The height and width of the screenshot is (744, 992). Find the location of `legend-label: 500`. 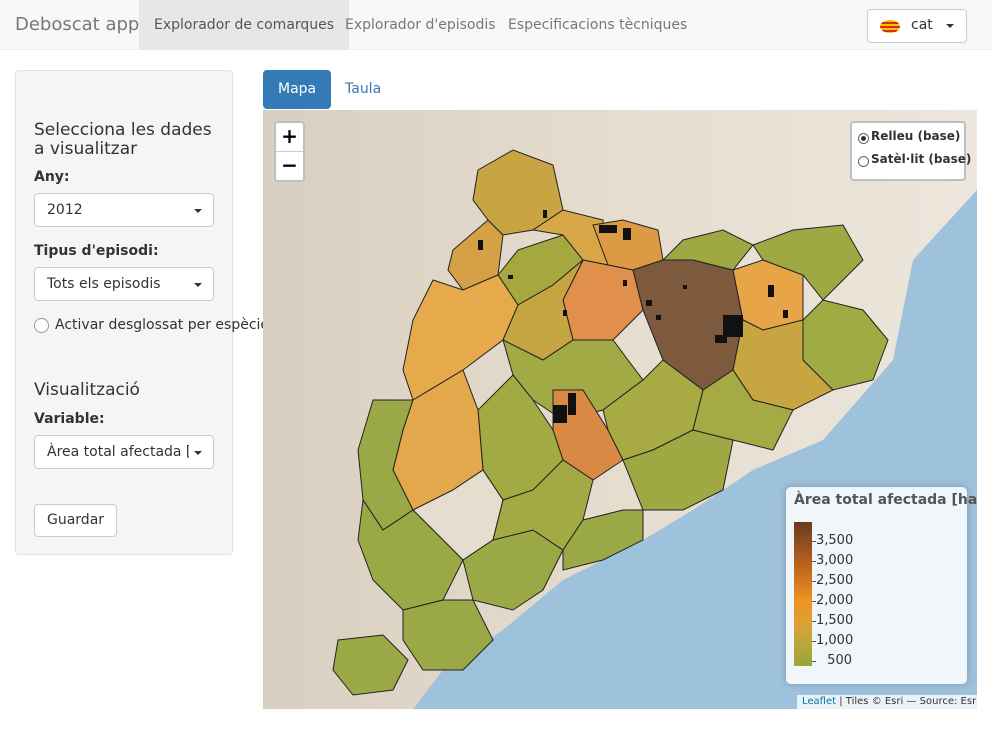

legend-label: 500 is located at coordinates (839, 660).